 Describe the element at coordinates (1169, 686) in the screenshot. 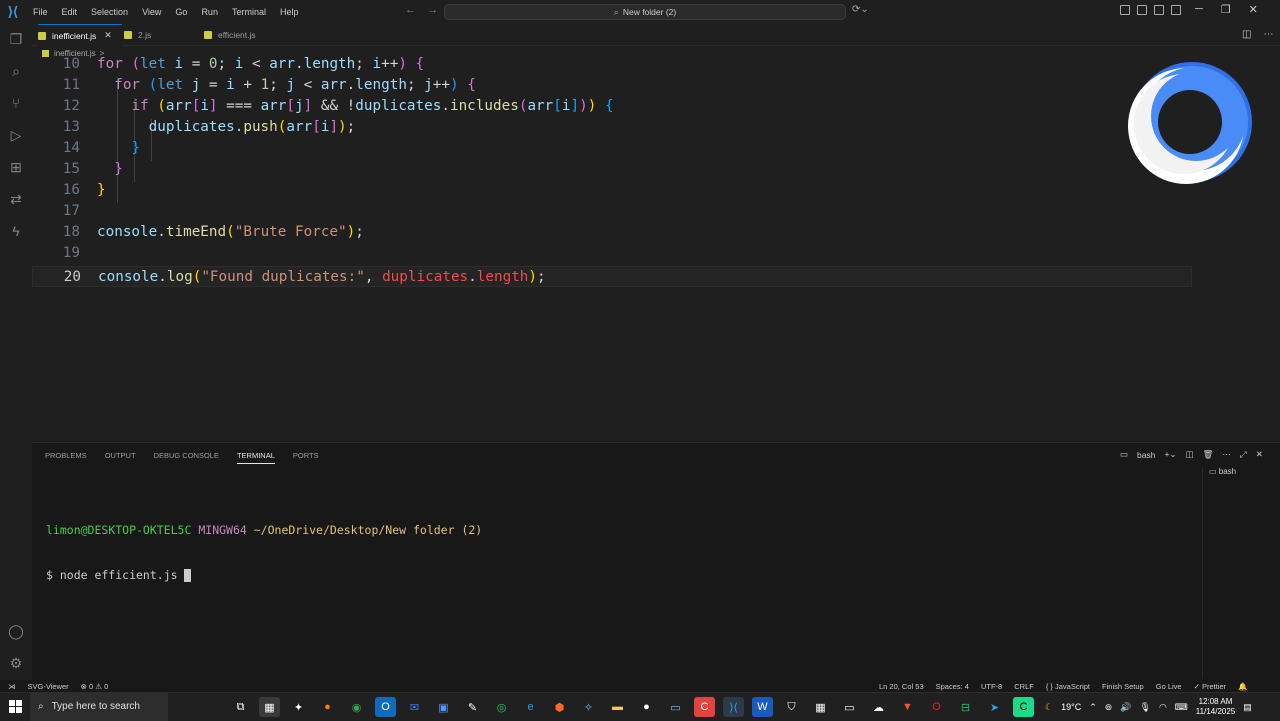

I see `go-live: Go Live` at that location.